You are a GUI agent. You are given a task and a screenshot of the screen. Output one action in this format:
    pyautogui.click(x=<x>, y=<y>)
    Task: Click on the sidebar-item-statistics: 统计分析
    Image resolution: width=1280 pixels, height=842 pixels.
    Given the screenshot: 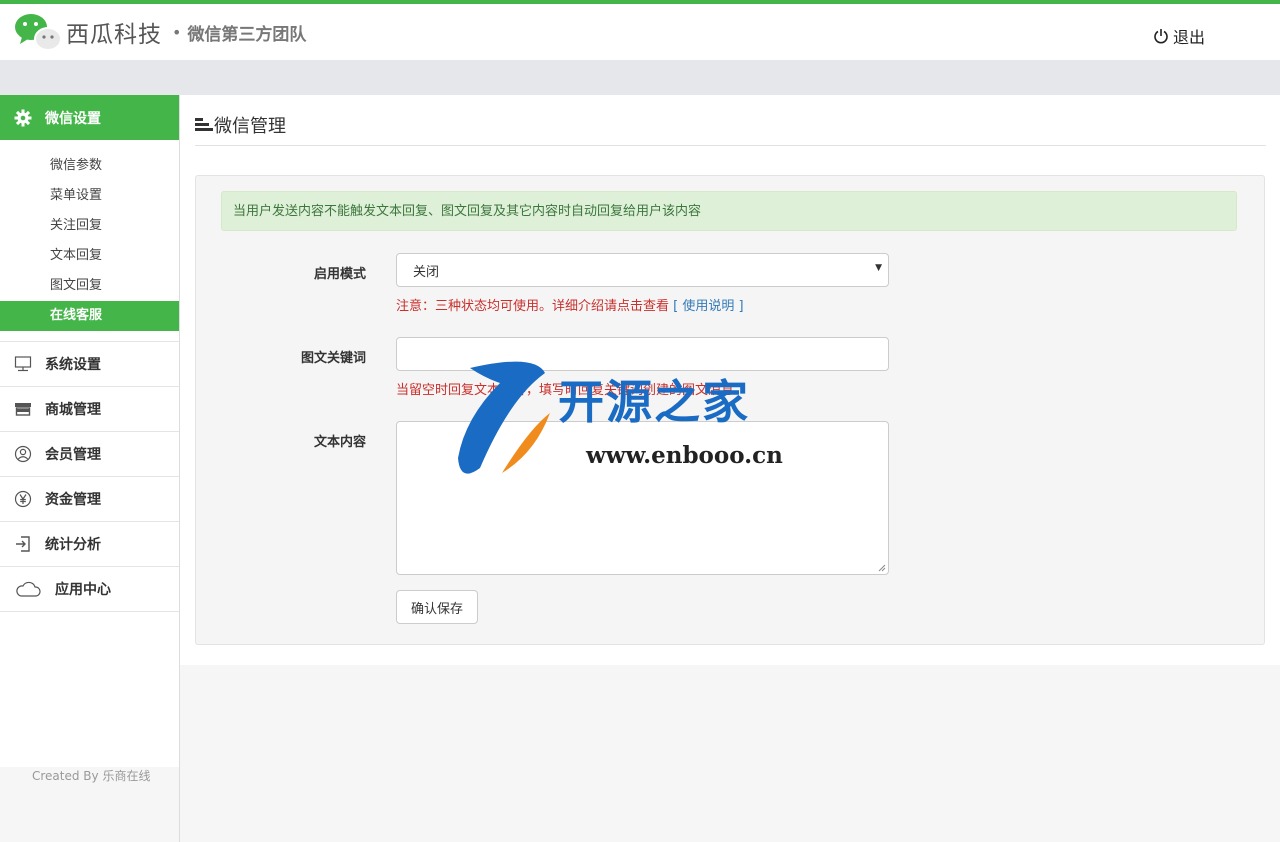 What is the action you would take?
    pyautogui.click(x=89, y=544)
    